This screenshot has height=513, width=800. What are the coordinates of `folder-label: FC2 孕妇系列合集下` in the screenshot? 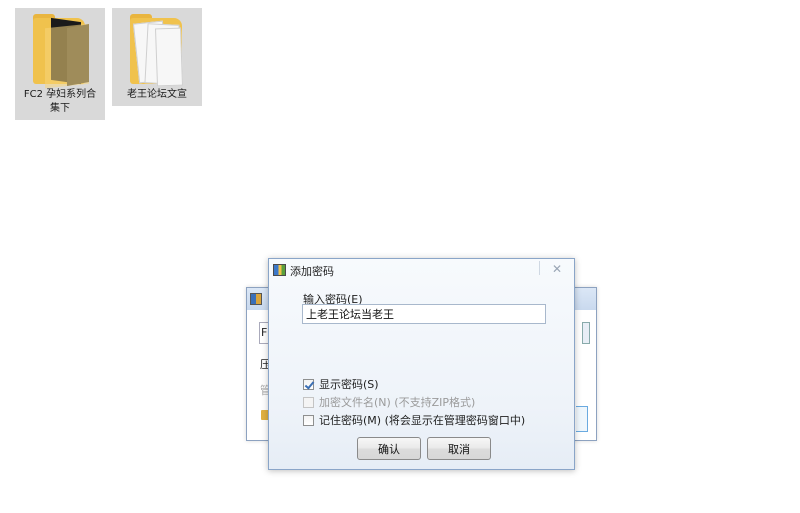 It's located at (60, 101).